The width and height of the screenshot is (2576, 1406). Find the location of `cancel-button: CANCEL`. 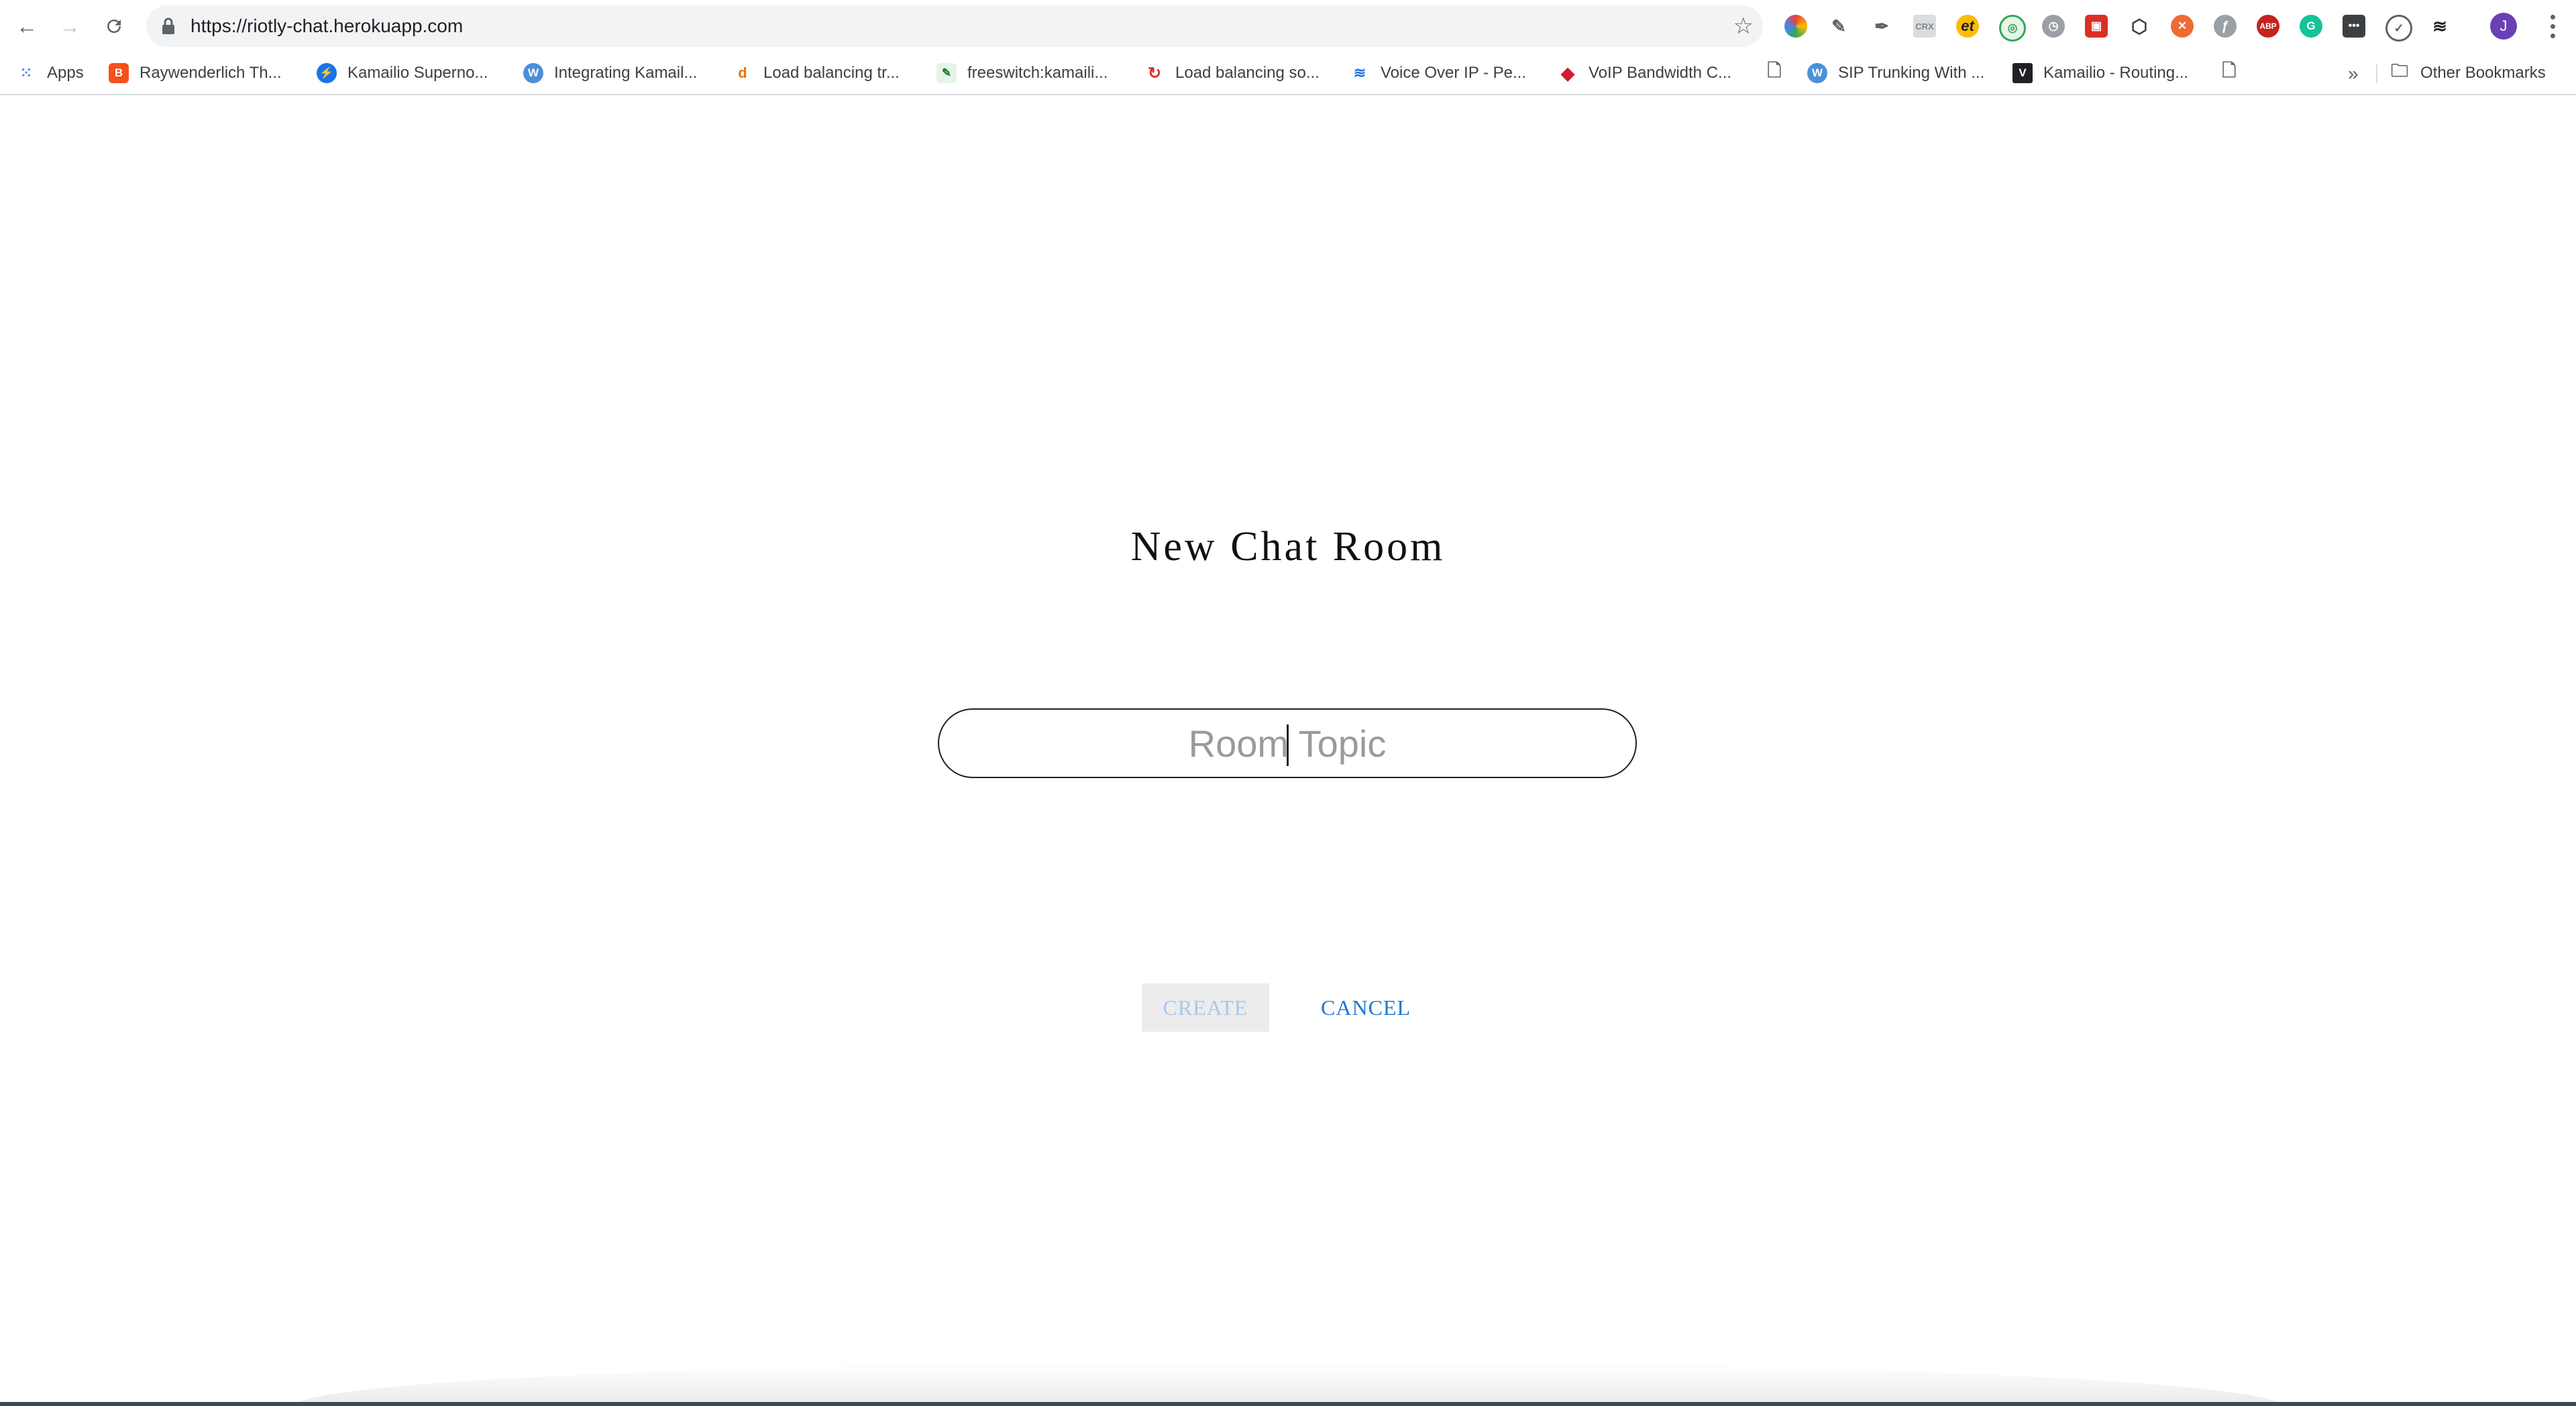

cancel-button: CANCEL is located at coordinates (1366, 1007).